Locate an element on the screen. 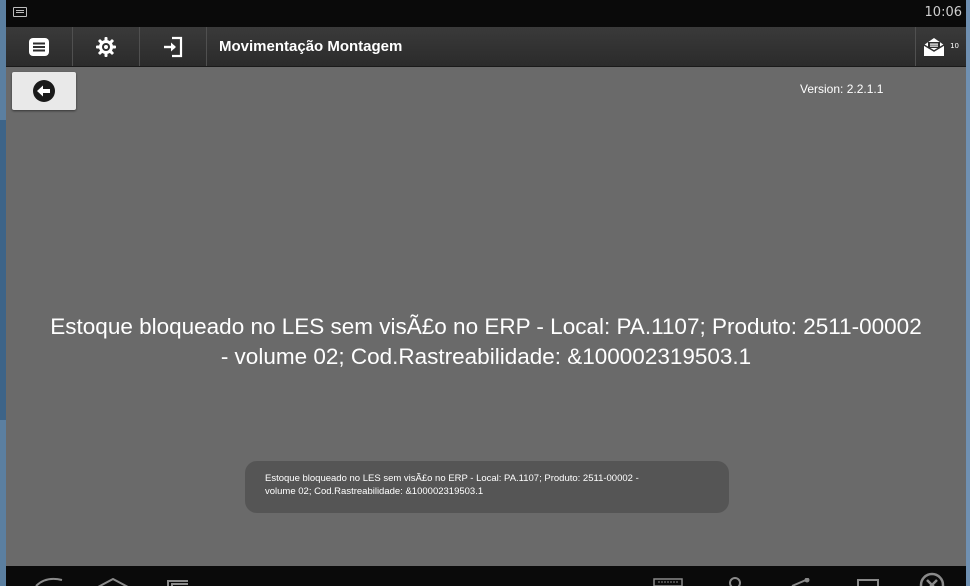 This screenshot has height=586, width=970. page-title: Movimentação Montagem is located at coordinates (311, 46).